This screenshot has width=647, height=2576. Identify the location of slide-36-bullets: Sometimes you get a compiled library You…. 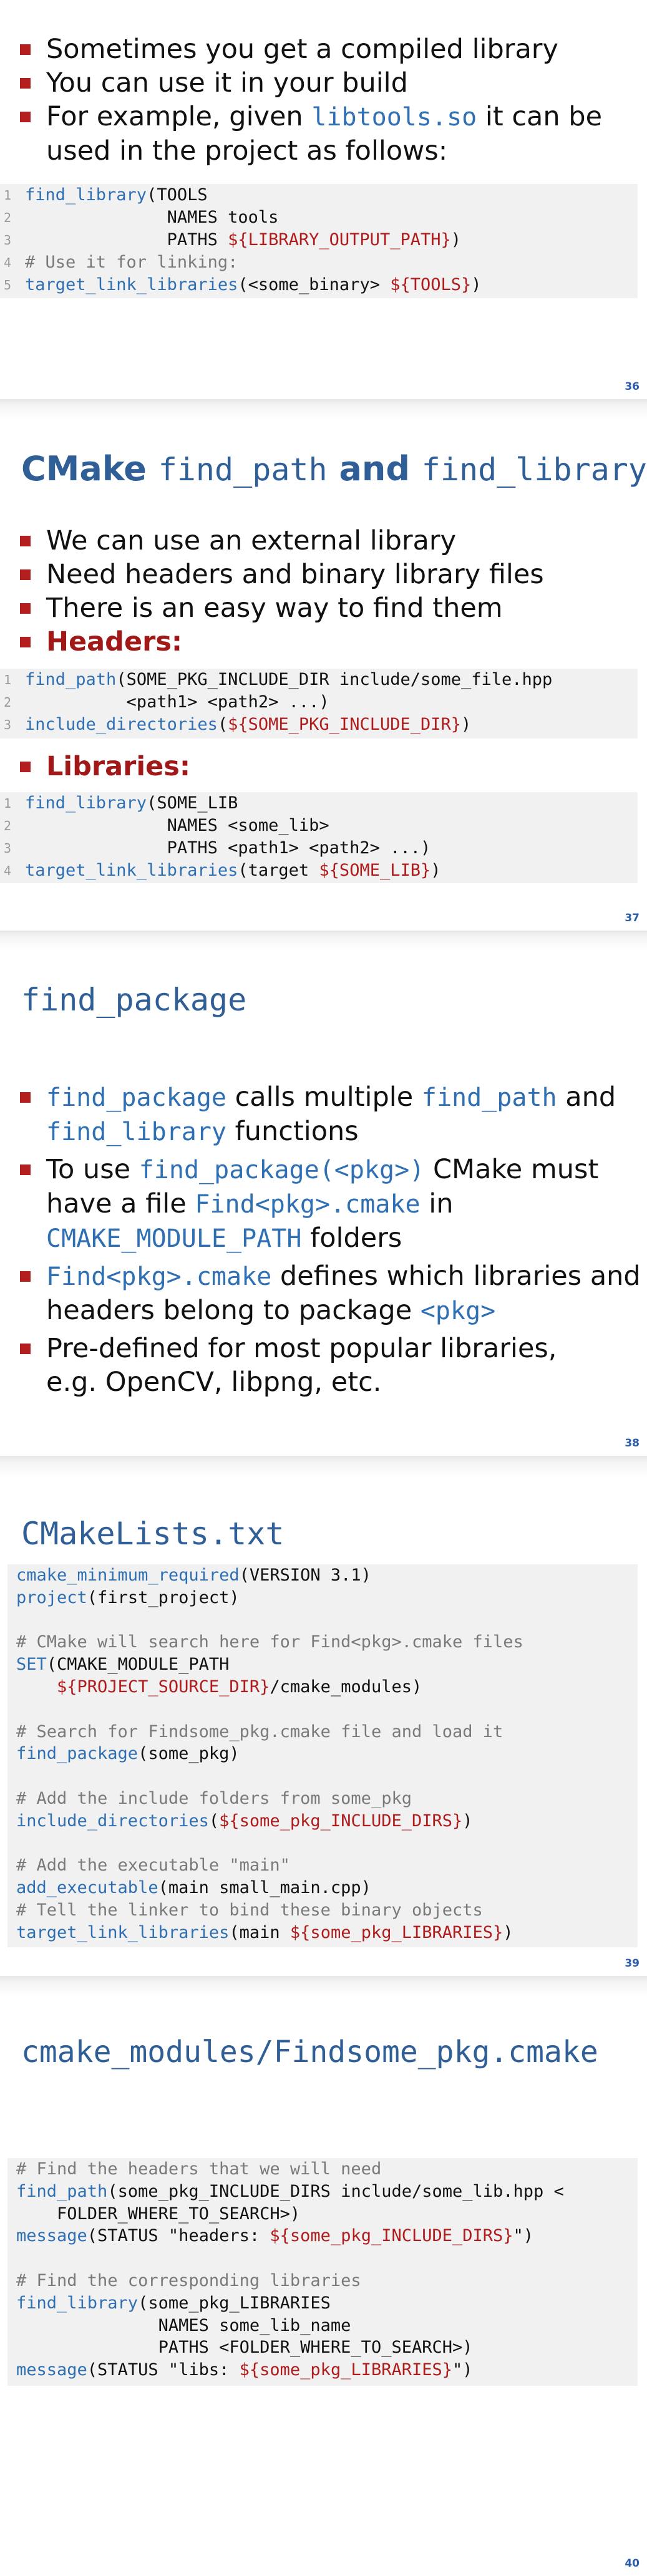
(311, 100).